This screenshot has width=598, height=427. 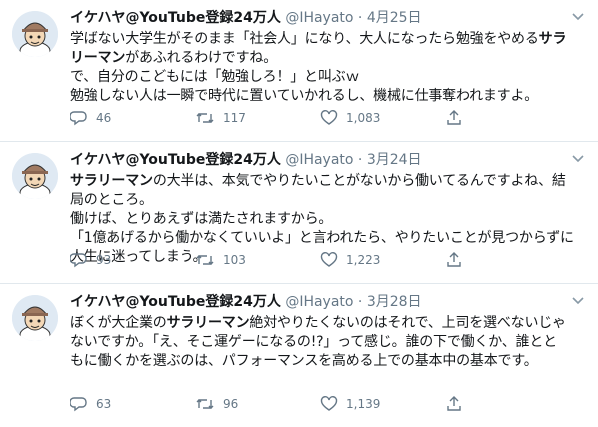 I want to click on tweet-text-line: で、自分のこどもには「勉強しろ！」と叫ぶｗ, so click(x=328, y=77).